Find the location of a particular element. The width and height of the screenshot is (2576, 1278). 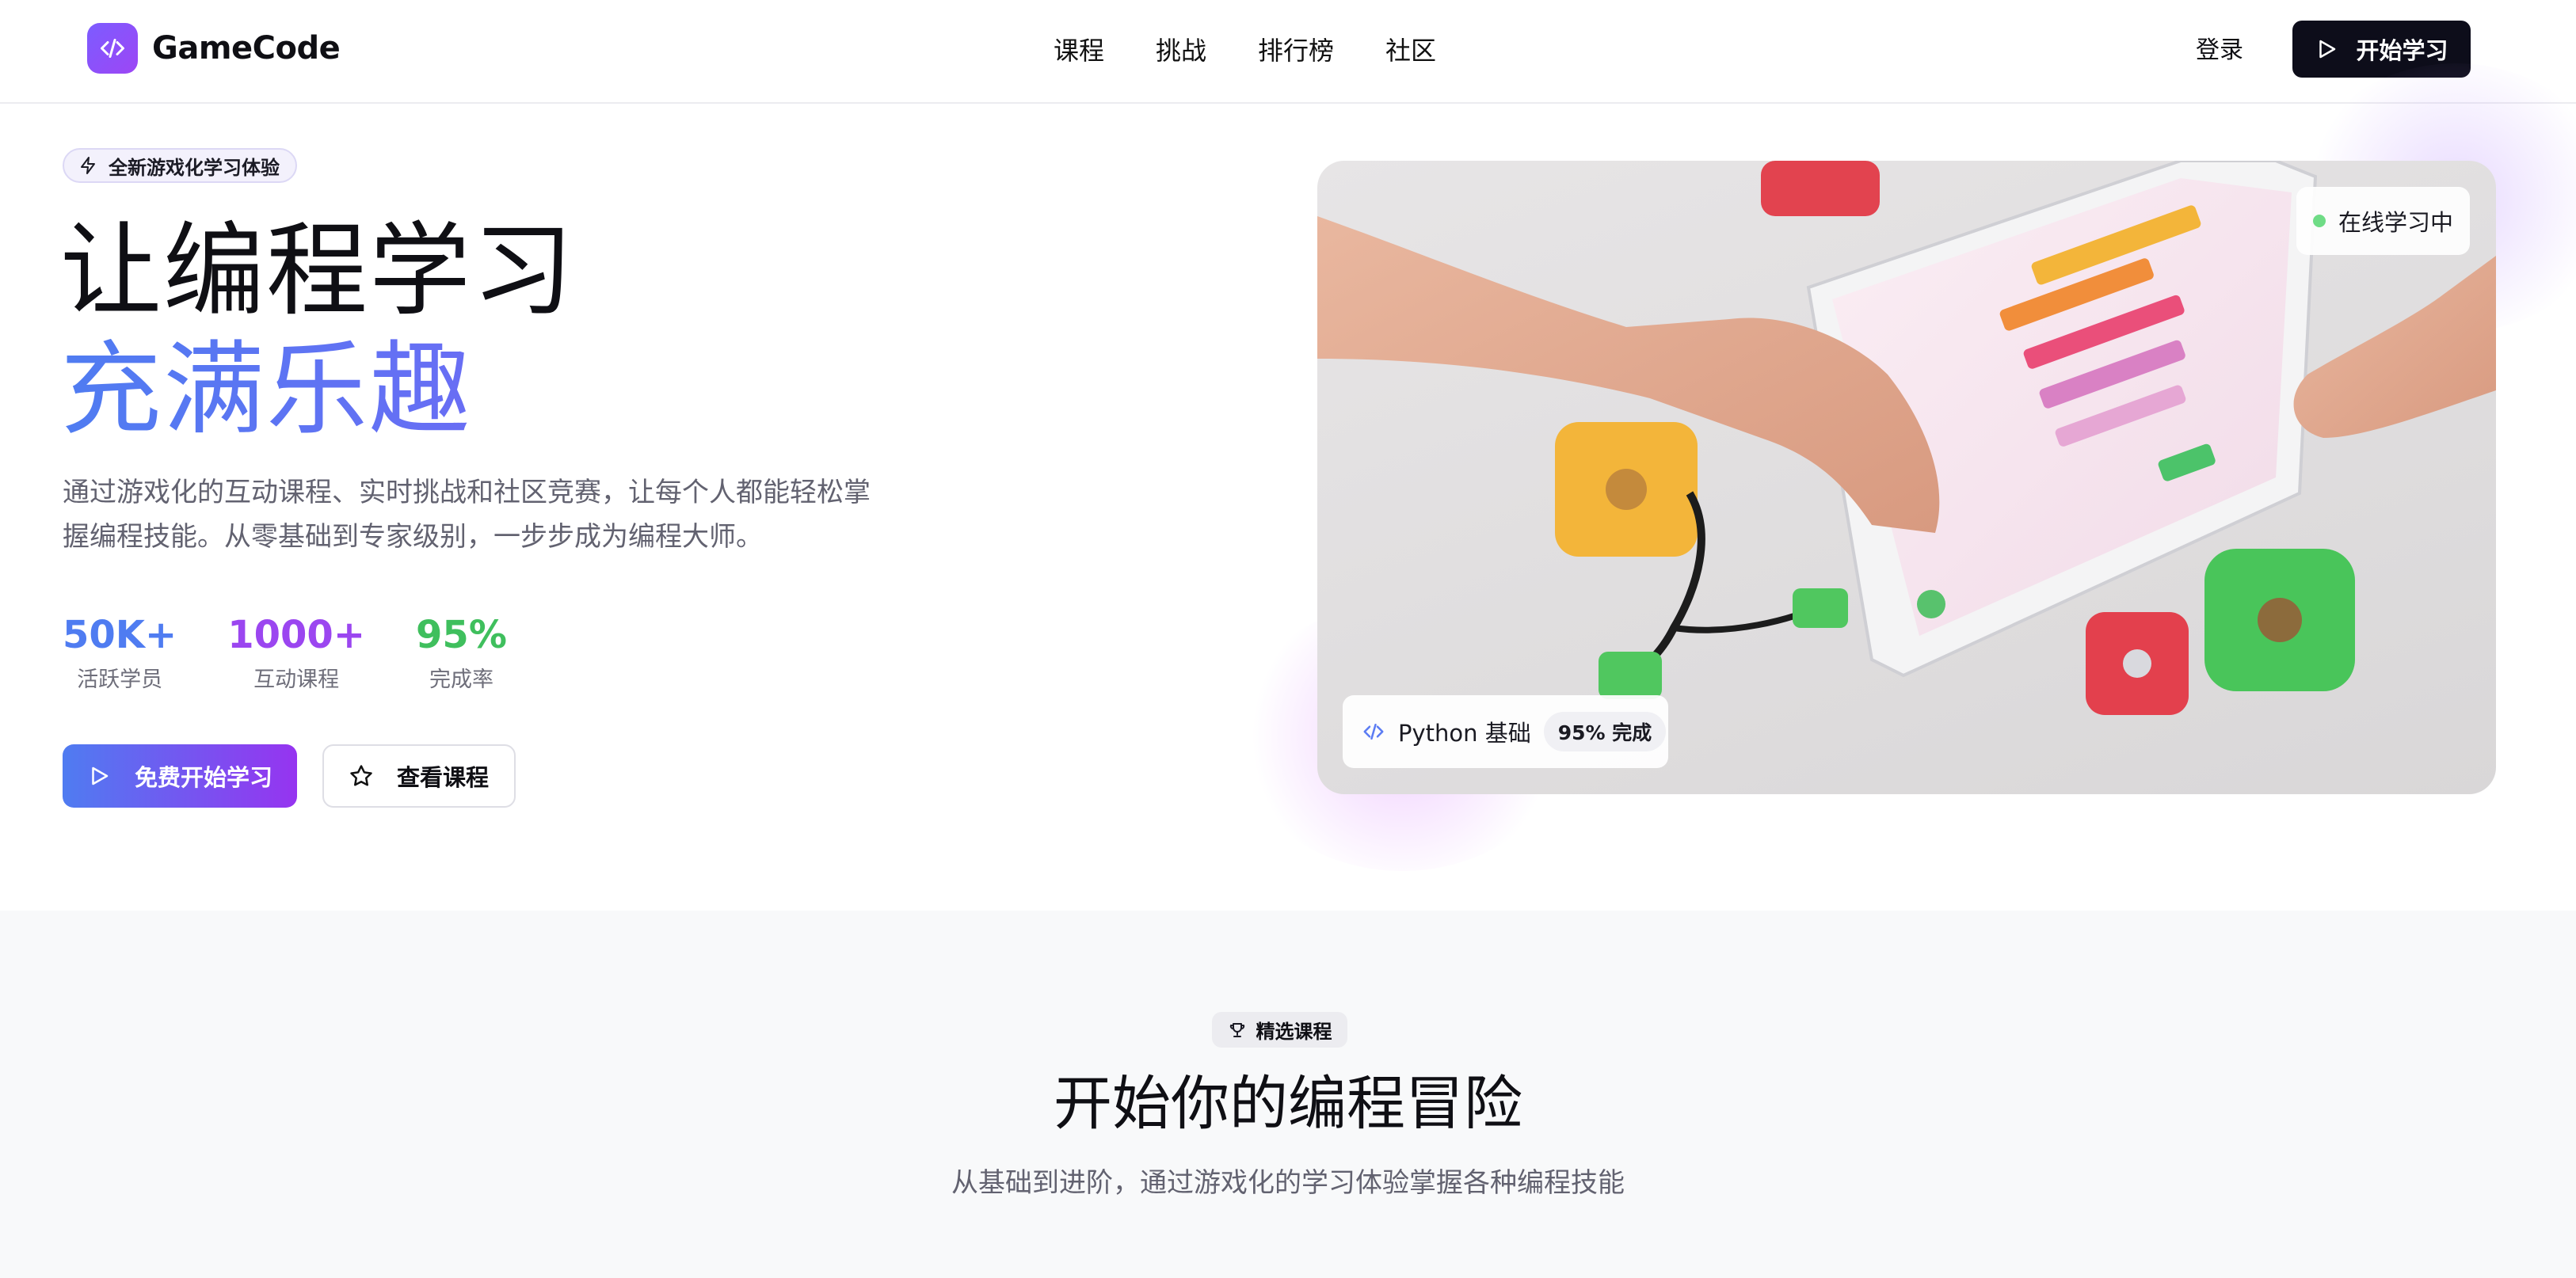

free-start-label: 免费开始学习 is located at coordinates (203, 777).